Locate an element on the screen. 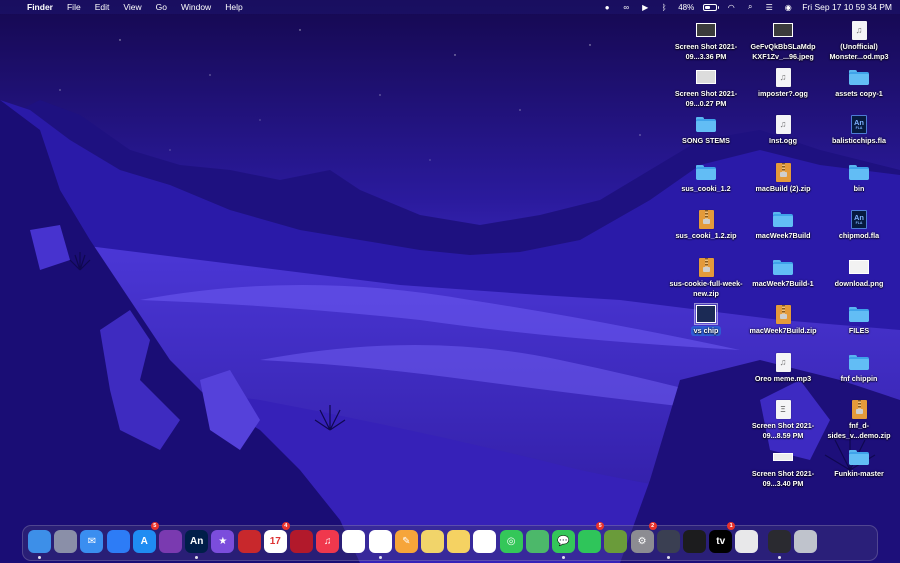 The image size is (900, 563). dock-item: ⚙ 2 is located at coordinates (643, 541).